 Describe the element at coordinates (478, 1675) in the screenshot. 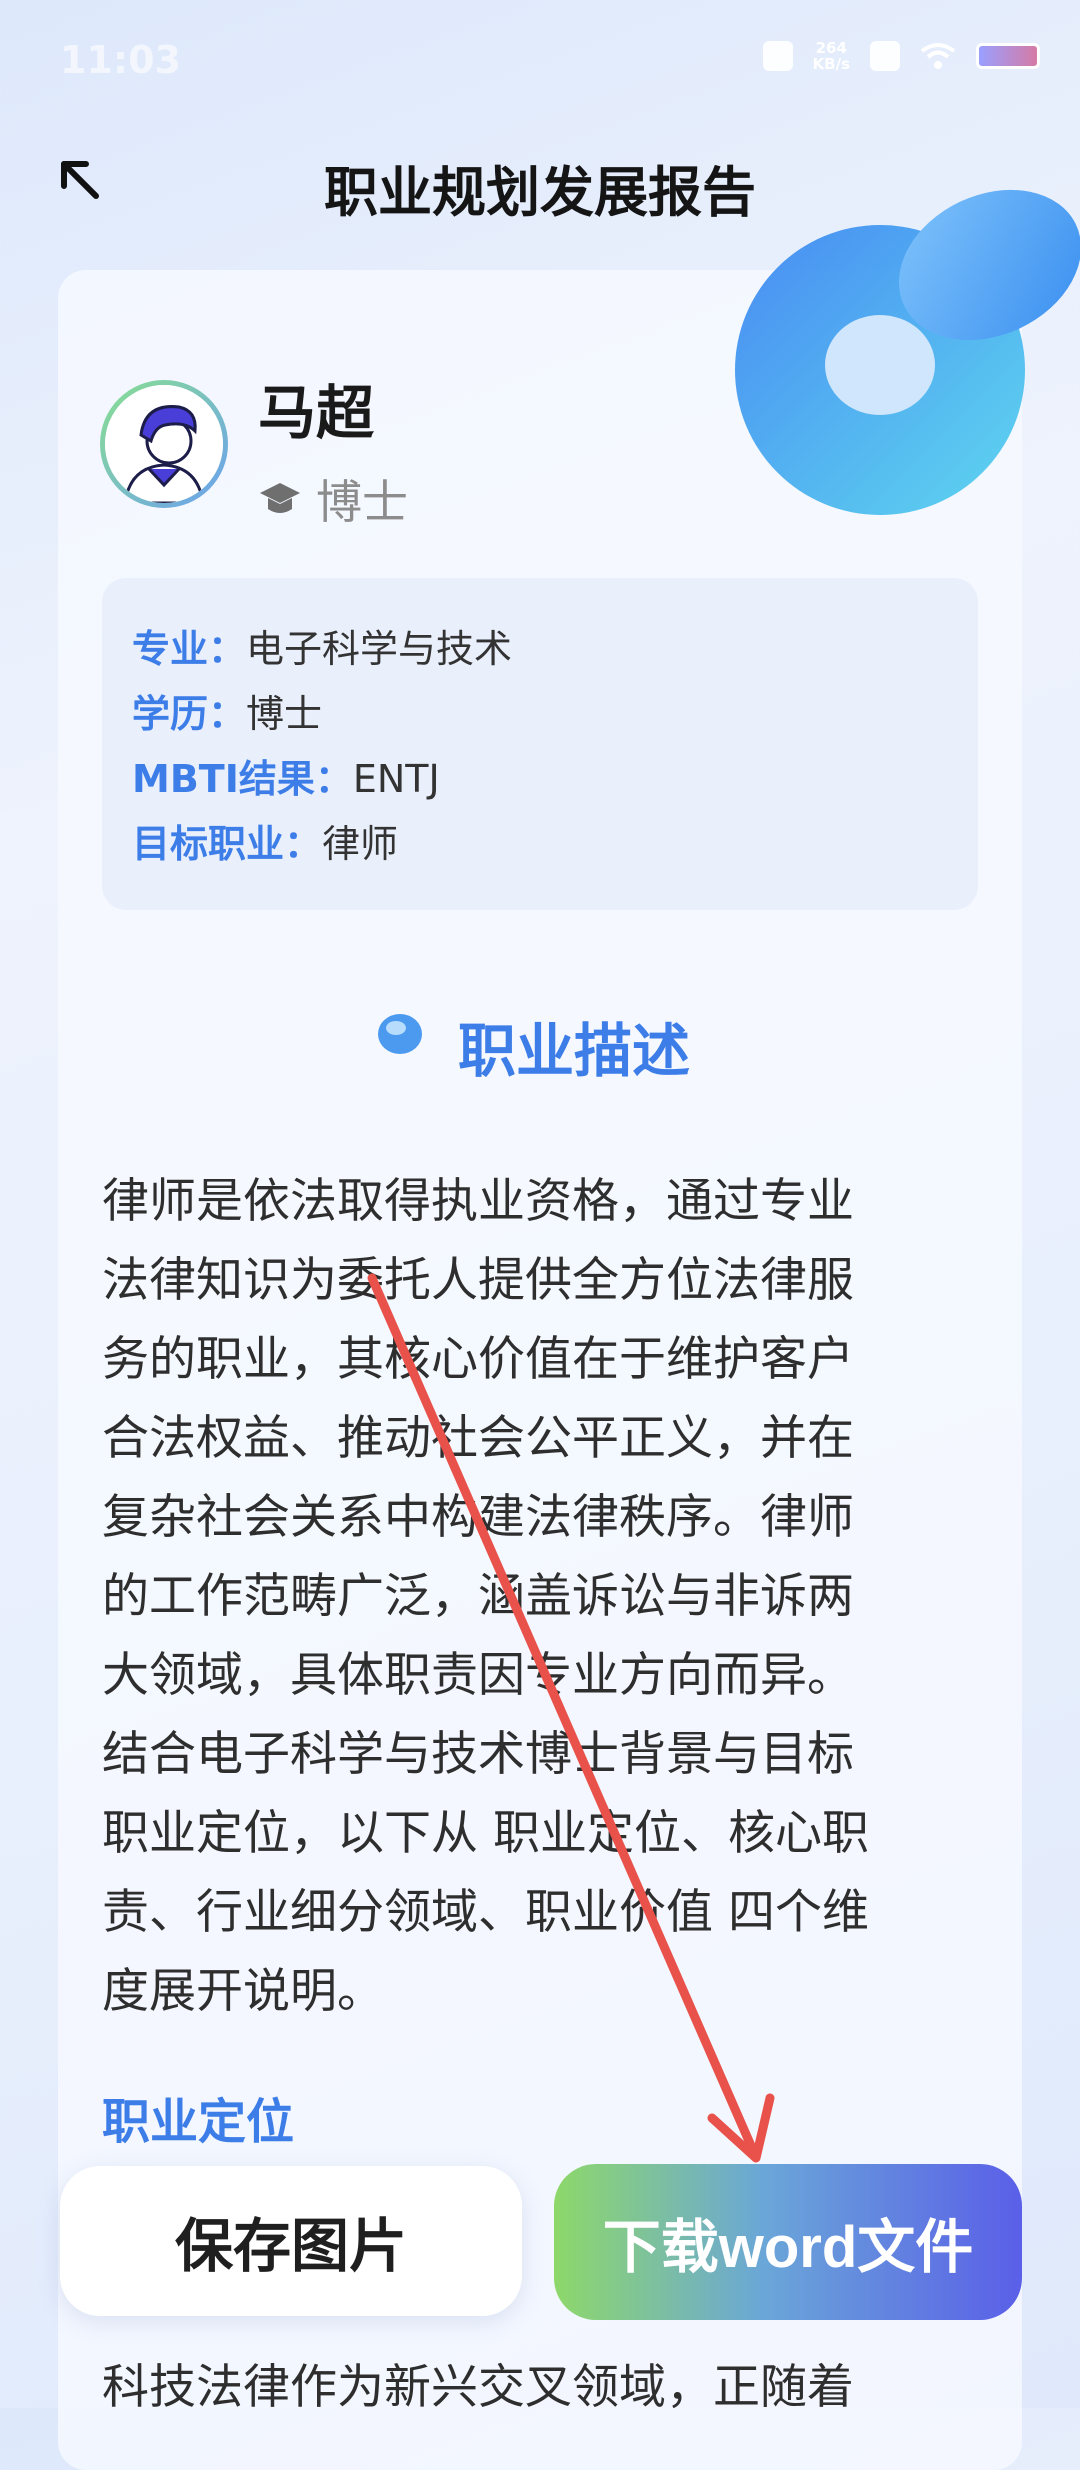

I see `description-line: 大领域，具体职责因专业方向而异。` at that location.